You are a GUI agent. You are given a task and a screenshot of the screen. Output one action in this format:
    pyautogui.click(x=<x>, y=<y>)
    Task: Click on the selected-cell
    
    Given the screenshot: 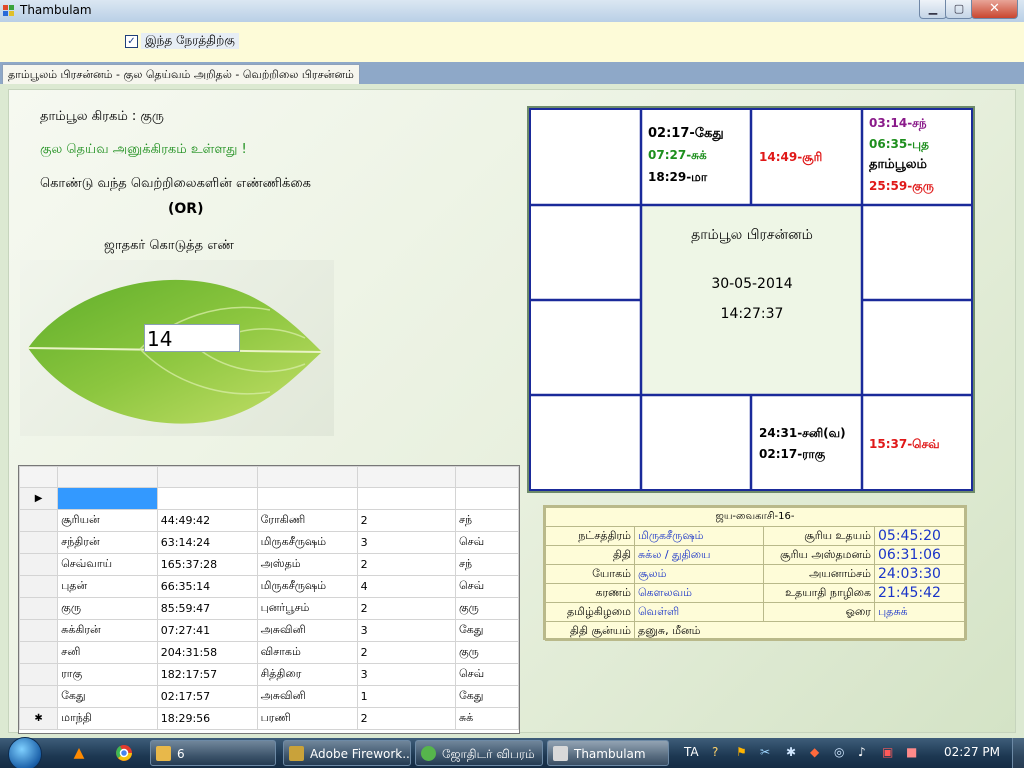 What is the action you would take?
    pyautogui.click(x=107, y=498)
    